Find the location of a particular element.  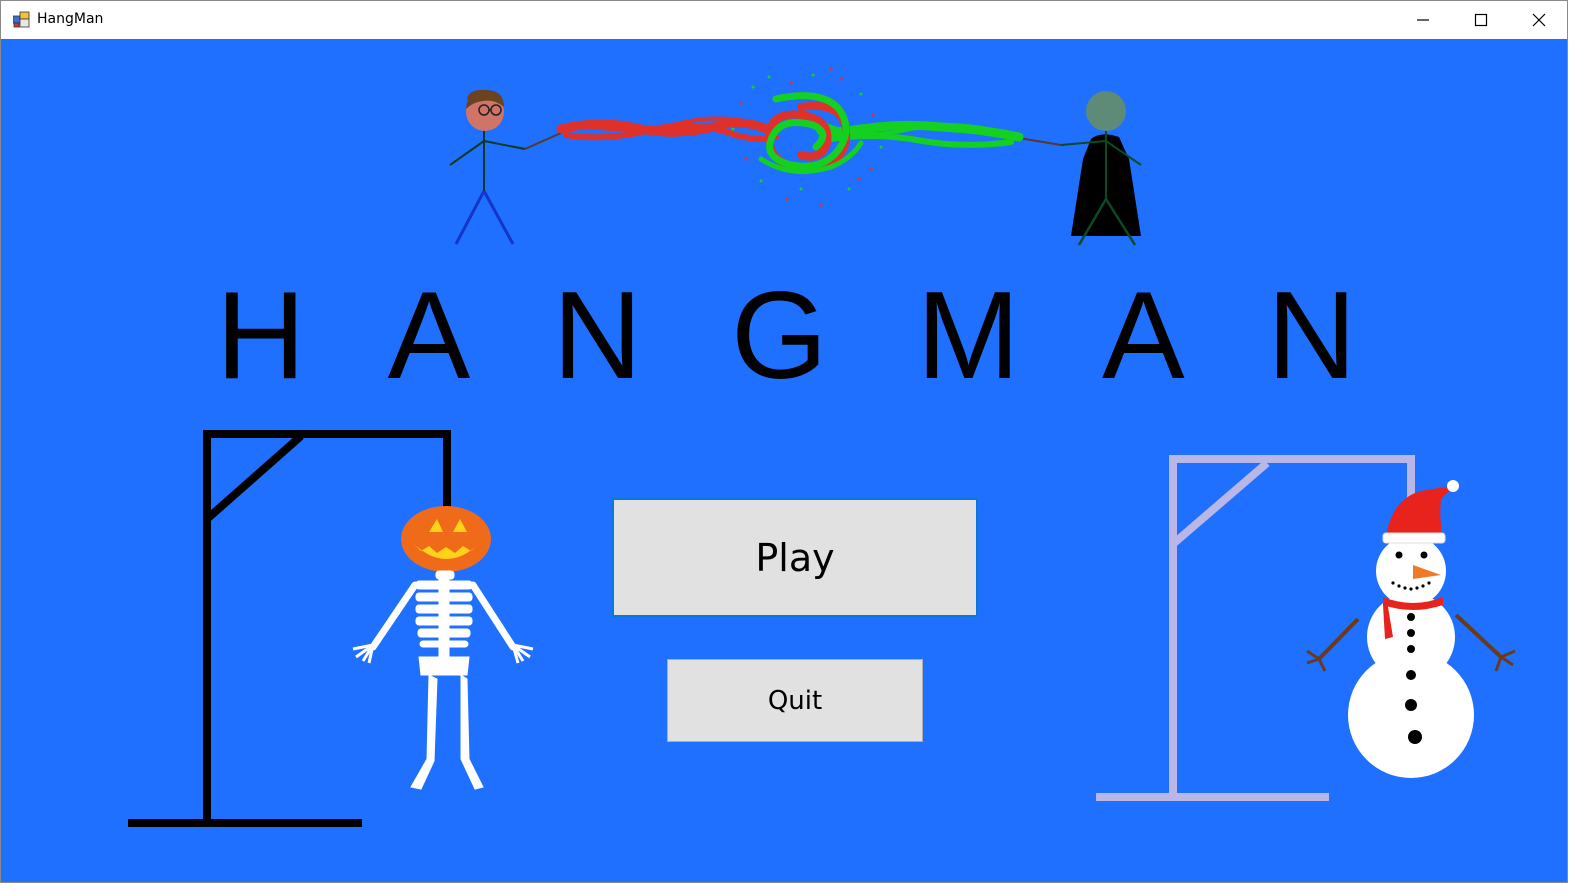

minimize-button is located at coordinates (1423, 20).